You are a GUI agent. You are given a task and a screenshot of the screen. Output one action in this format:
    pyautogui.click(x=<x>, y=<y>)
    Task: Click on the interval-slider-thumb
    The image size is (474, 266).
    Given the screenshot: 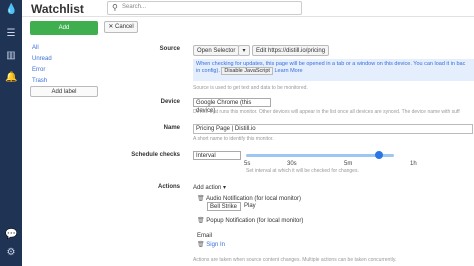 What is the action you would take?
    pyautogui.click(x=379, y=155)
    